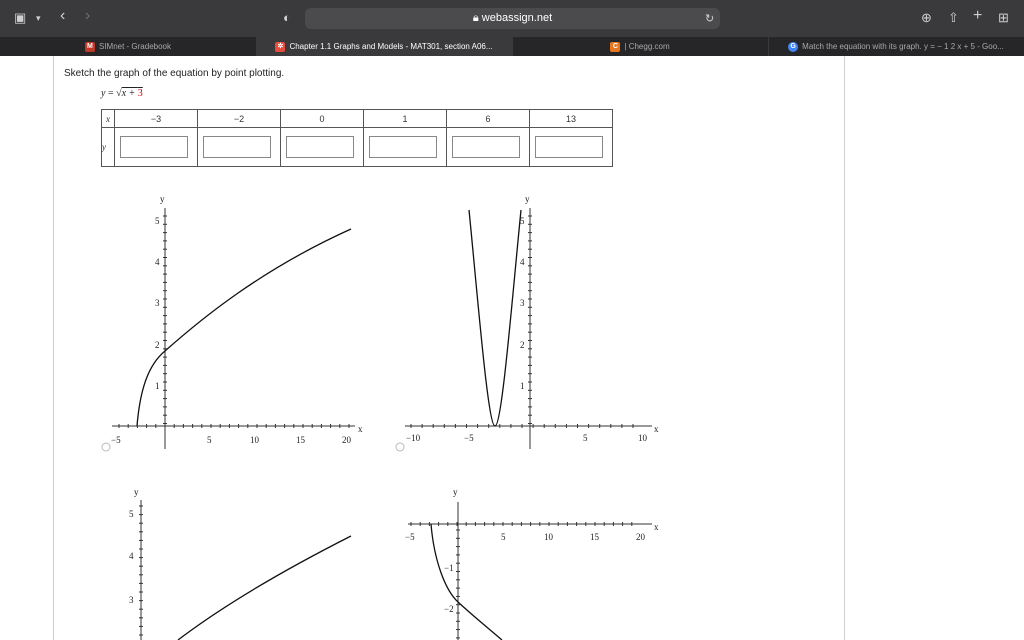  I want to click on graph-option-2: x y −10 −5 5 10 1 2 3 4 5, so click(527, 323).